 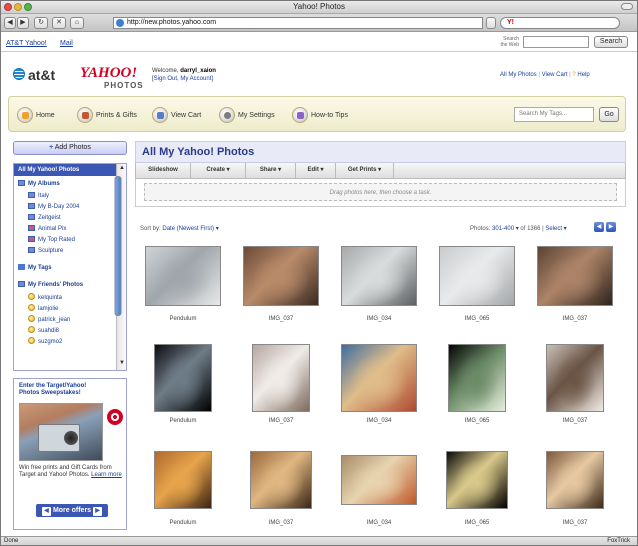 What do you see at coordinates (505, 229) in the screenshot?
I see `pager-range-select: 301-400 ▾` at bounding box center [505, 229].